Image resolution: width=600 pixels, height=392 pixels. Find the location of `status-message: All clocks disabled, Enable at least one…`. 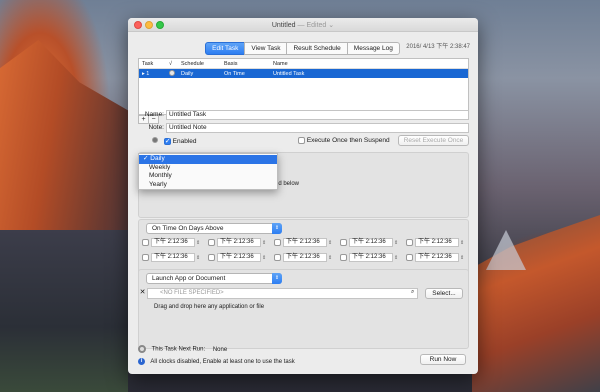

status-message: All clocks disabled, Enable at least one… is located at coordinates (222, 362).